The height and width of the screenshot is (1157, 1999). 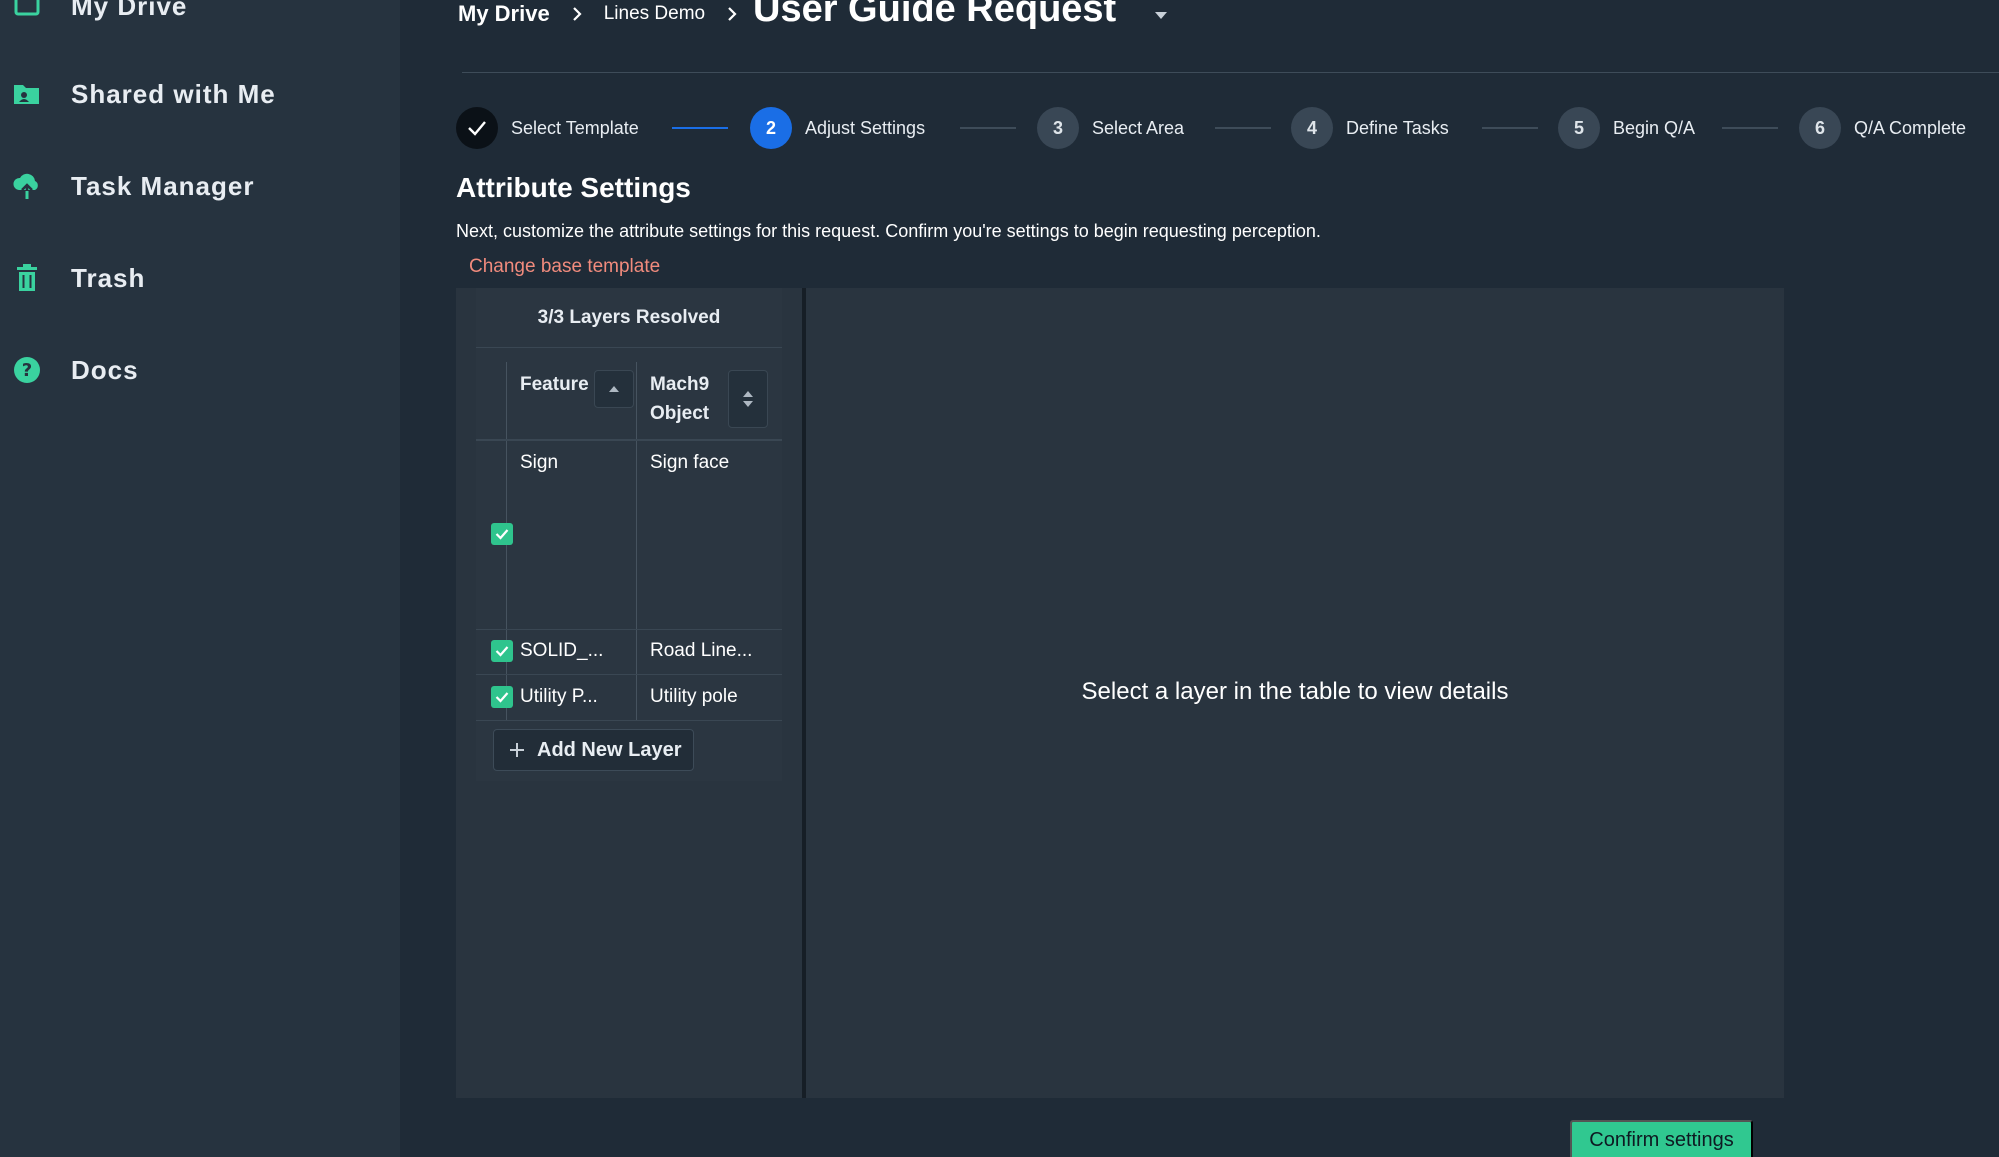 I want to click on add-new-layer-button: Add New Layer, so click(x=593, y=750).